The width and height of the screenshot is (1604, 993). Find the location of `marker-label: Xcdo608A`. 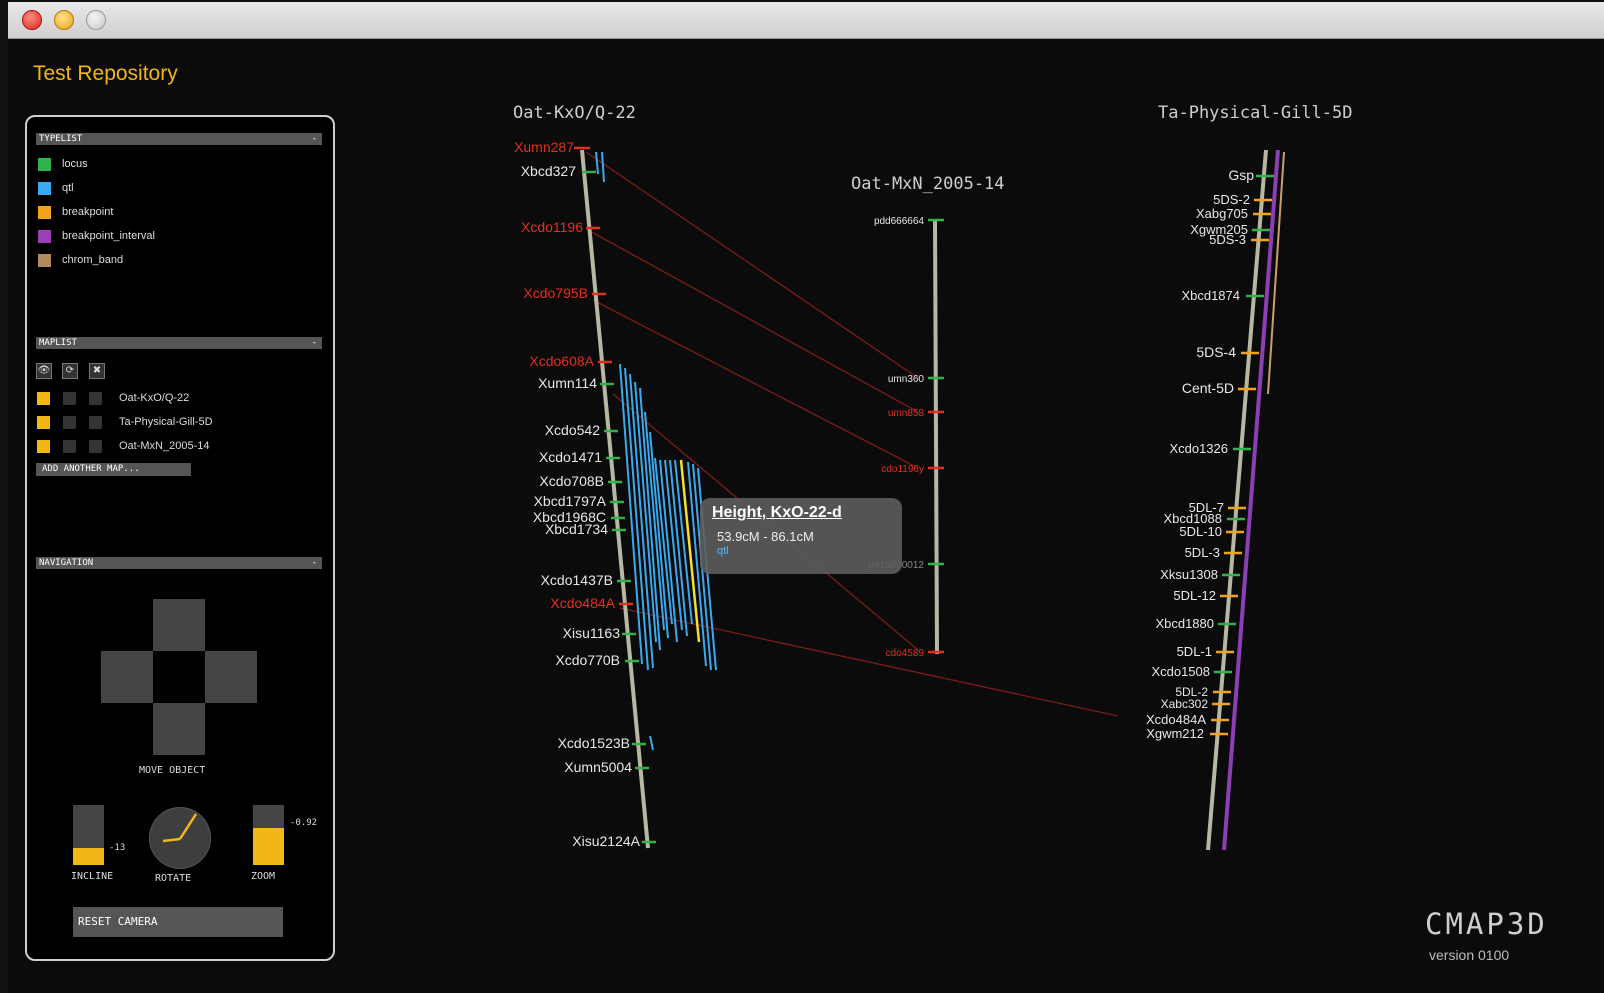

marker-label: Xcdo608A is located at coordinates (561, 361).